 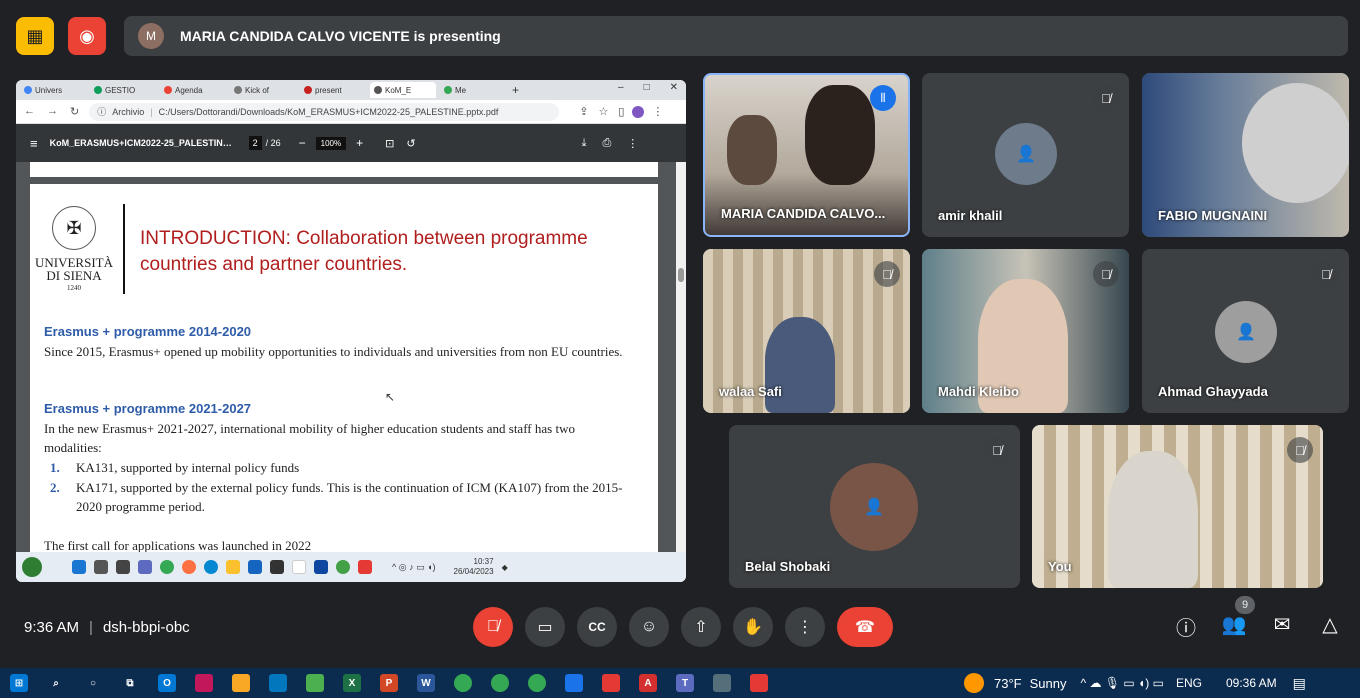 What do you see at coordinates (333, 90) in the screenshot?
I see `browser-tab: present` at bounding box center [333, 90].